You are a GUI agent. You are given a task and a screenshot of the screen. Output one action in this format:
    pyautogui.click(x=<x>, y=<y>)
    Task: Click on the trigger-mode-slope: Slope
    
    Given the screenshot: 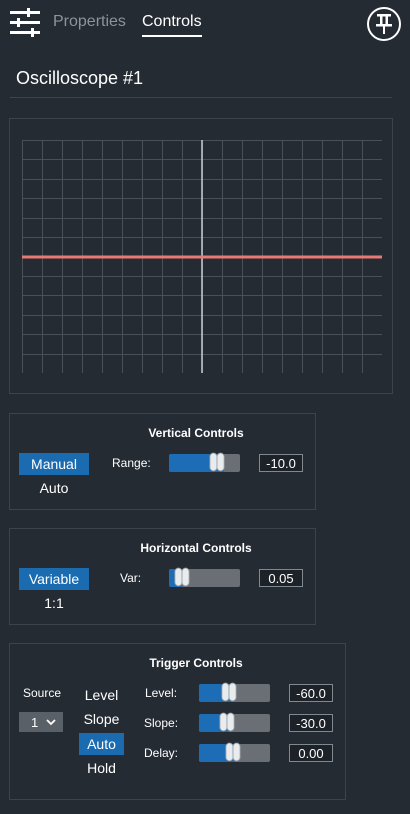 What is the action you would take?
    pyautogui.click(x=101, y=719)
    